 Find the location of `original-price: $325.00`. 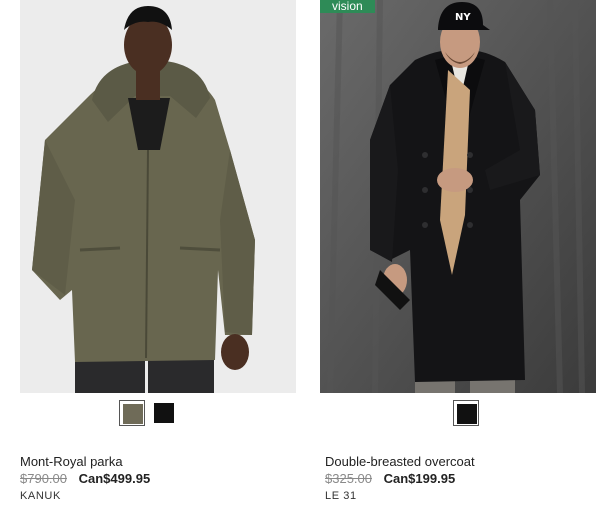

original-price: $325.00 is located at coordinates (348, 478).